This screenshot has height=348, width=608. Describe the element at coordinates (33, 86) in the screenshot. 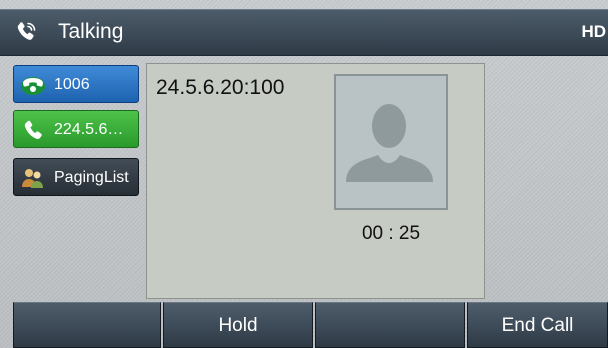

I see `phone-handset-icon` at that location.